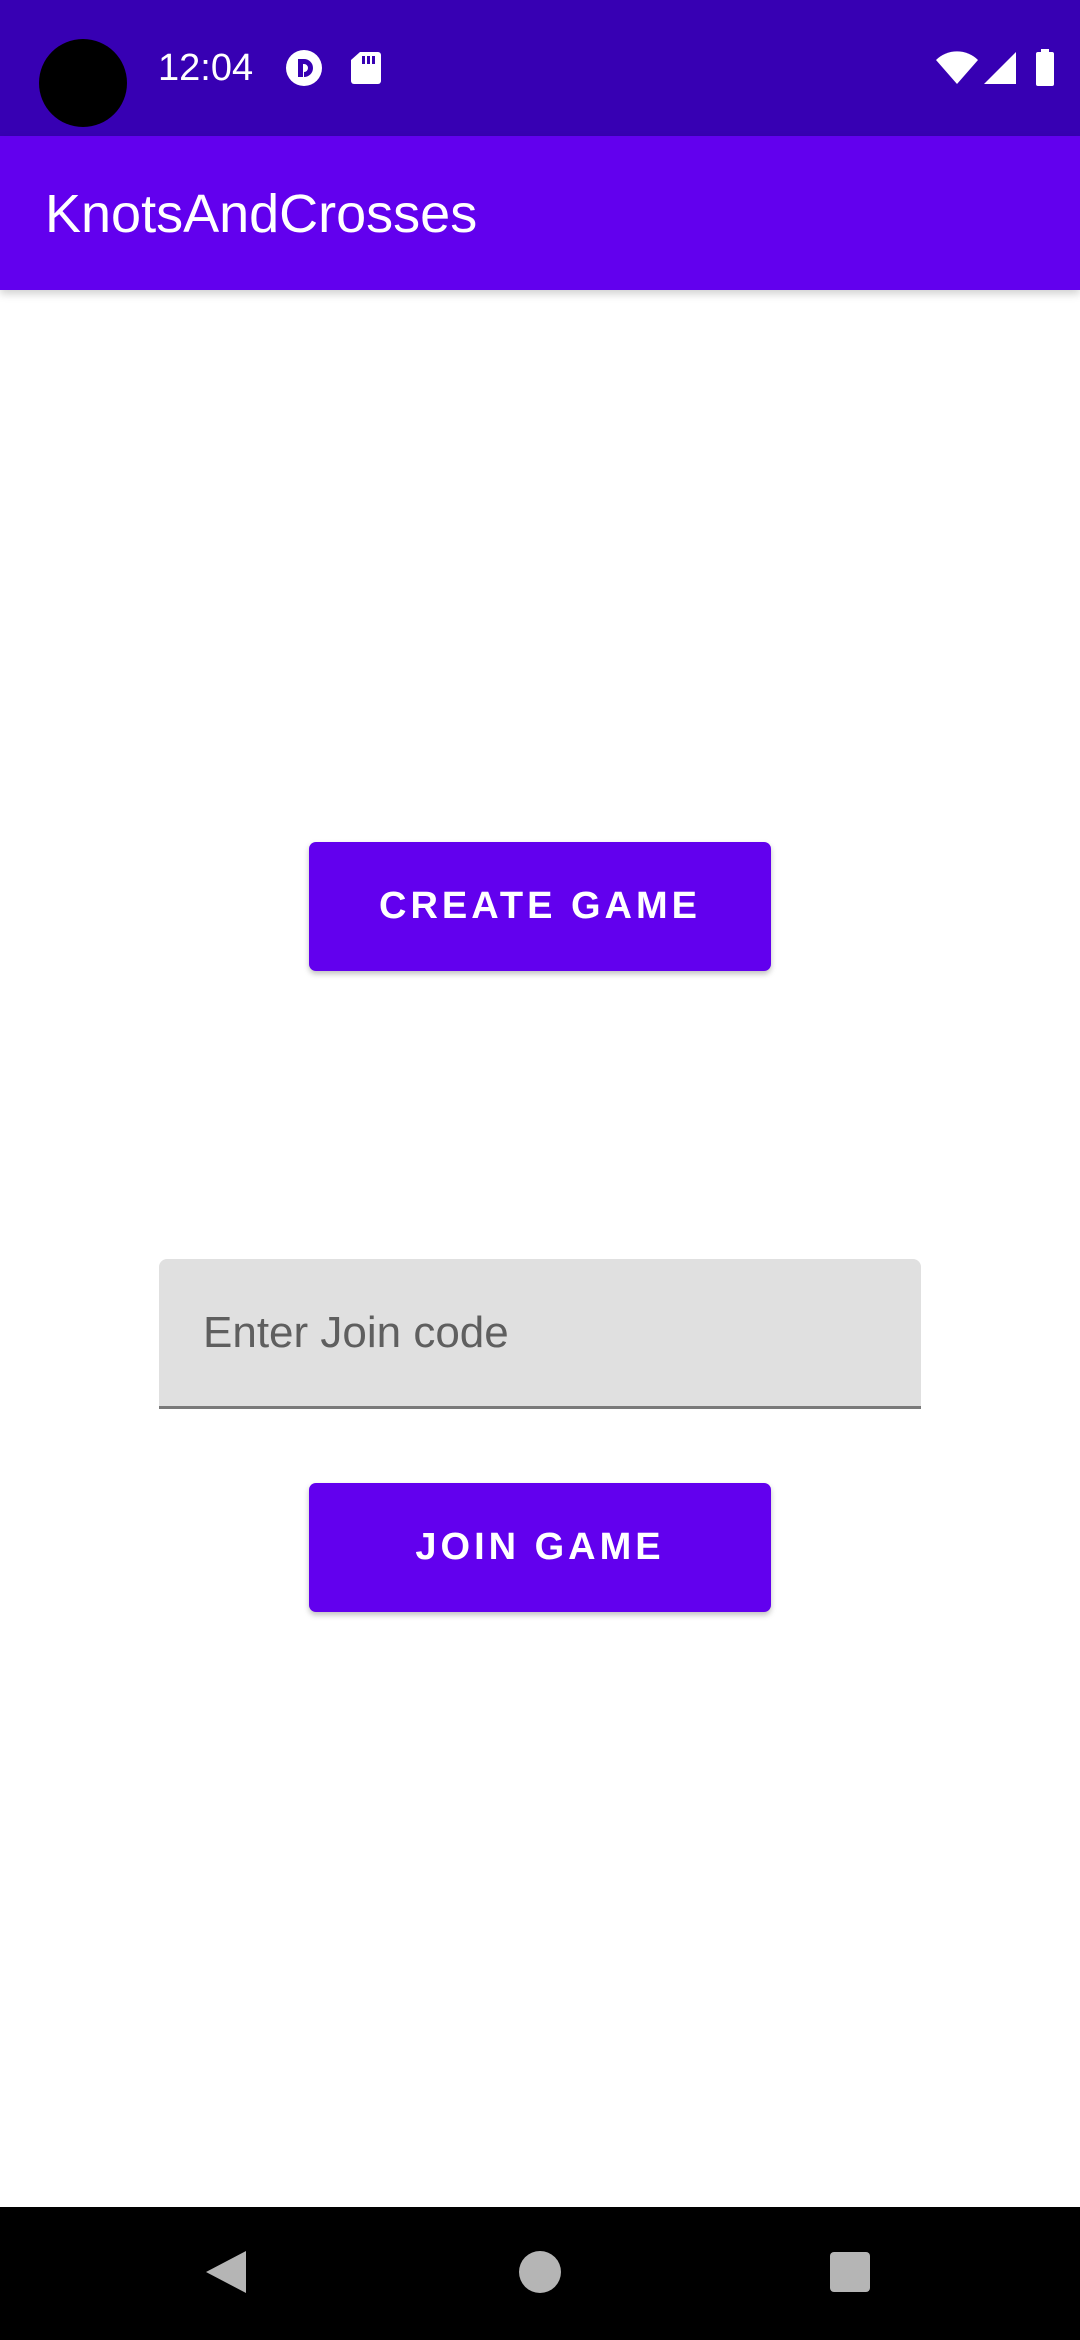 Image resolution: width=1080 pixels, height=2340 pixels. Describe the element at coordinates (1000, 68) in the screenshot. I see `cell-signal-icon` at that location.